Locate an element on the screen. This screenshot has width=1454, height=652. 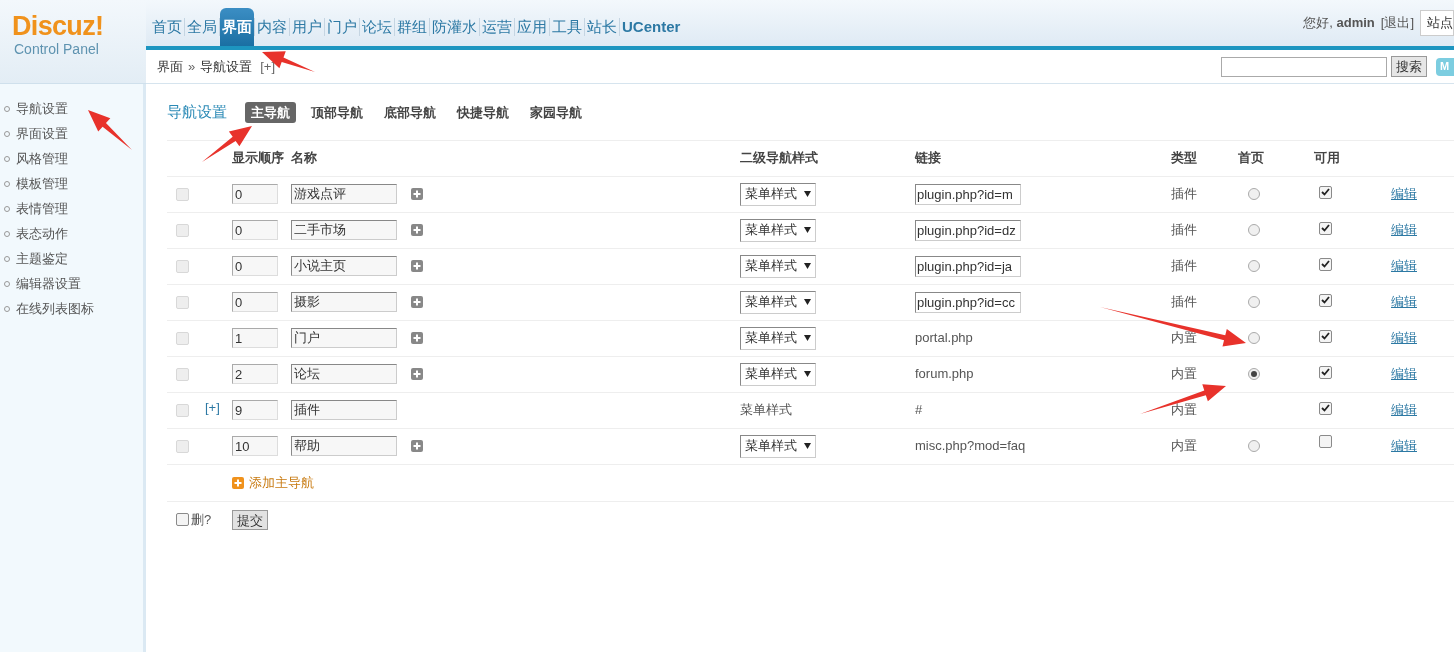
nav-tab: 防灌水 is located at coordinates (454, 27).